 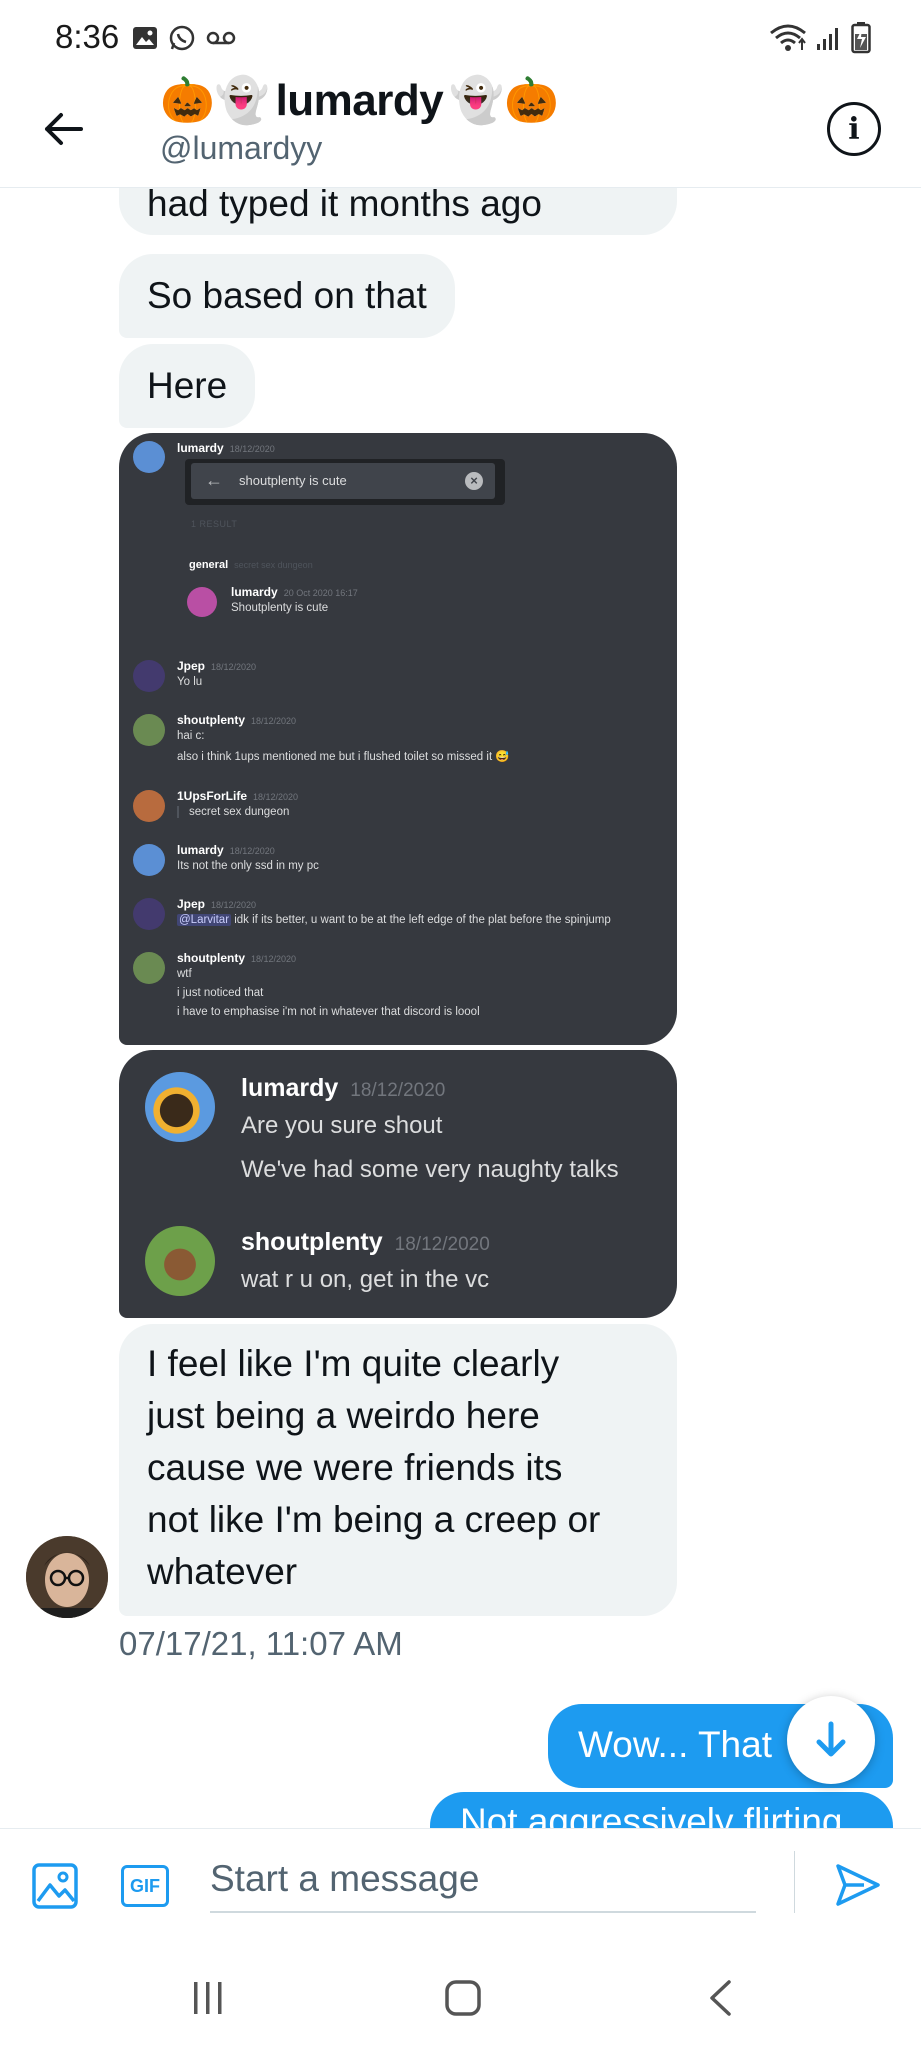 What do you see at coordinates (191, 736) in the screenshot?
I see `discord-message: hai c:` at bounding box center [191, 736].